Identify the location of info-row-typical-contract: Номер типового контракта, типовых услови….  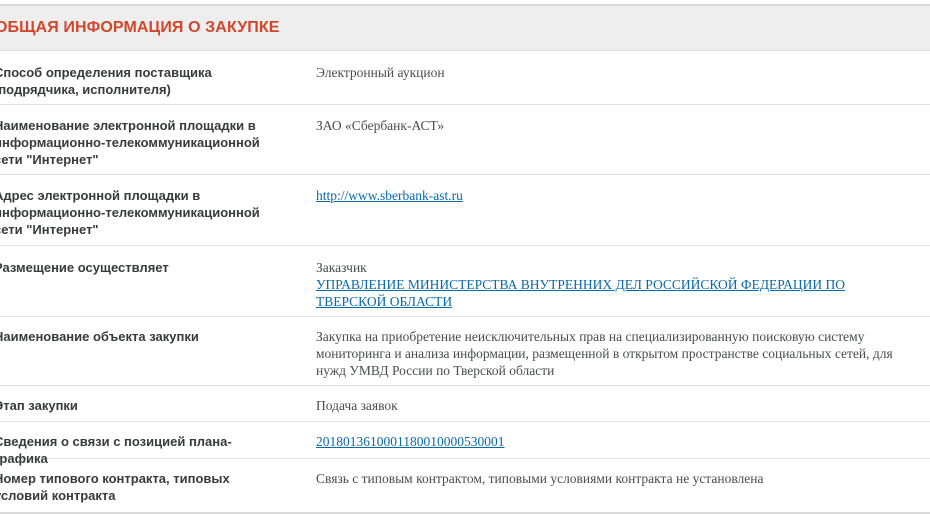
(465, 486).